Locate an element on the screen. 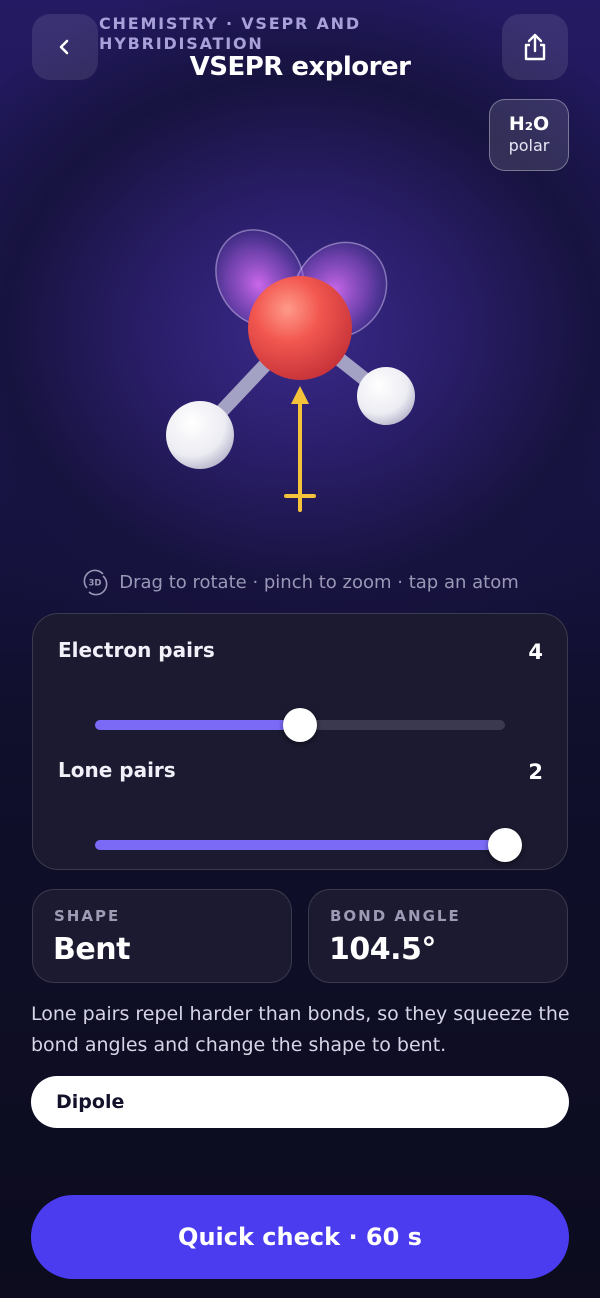  dipole-arrow is located at coordinates (300, 449).